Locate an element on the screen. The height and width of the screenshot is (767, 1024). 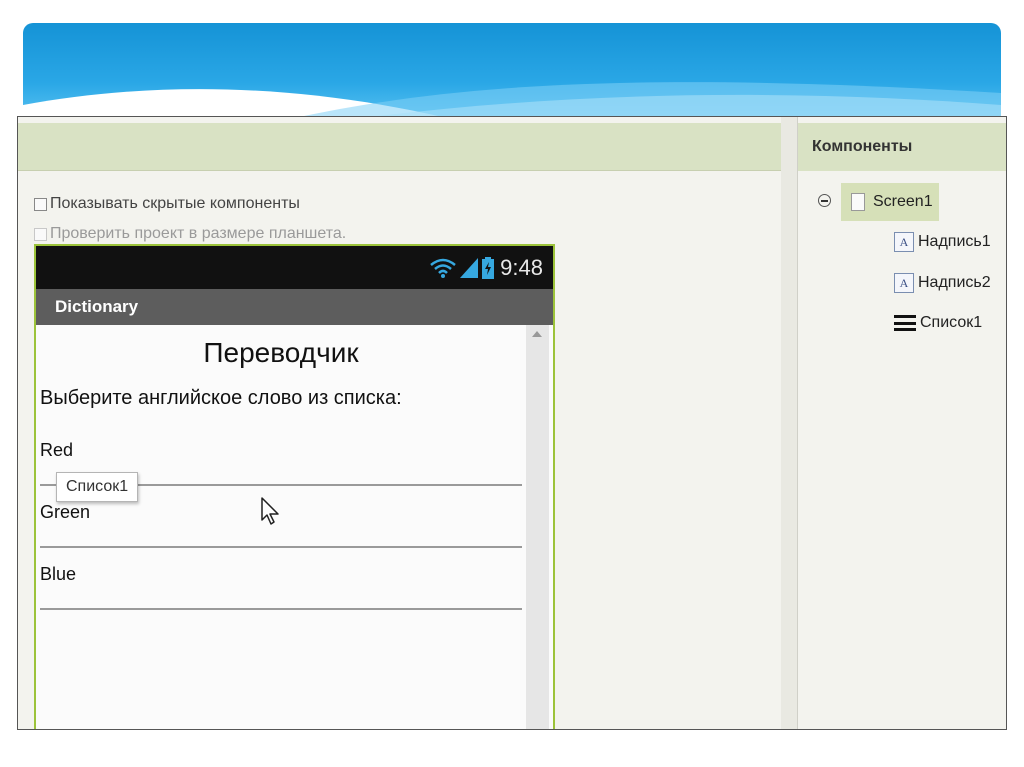
tree-item-label1: A Надпись1 is located at coordinates (942, 242).